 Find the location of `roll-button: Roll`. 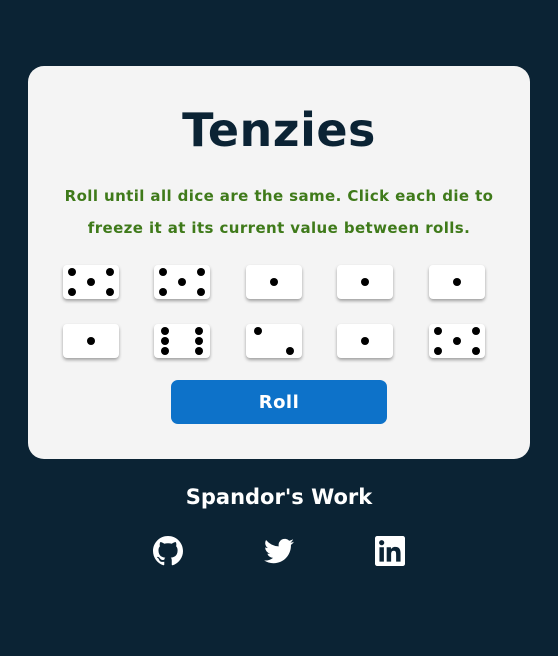

roll-button: Roll is located at coordinates (279, 402).